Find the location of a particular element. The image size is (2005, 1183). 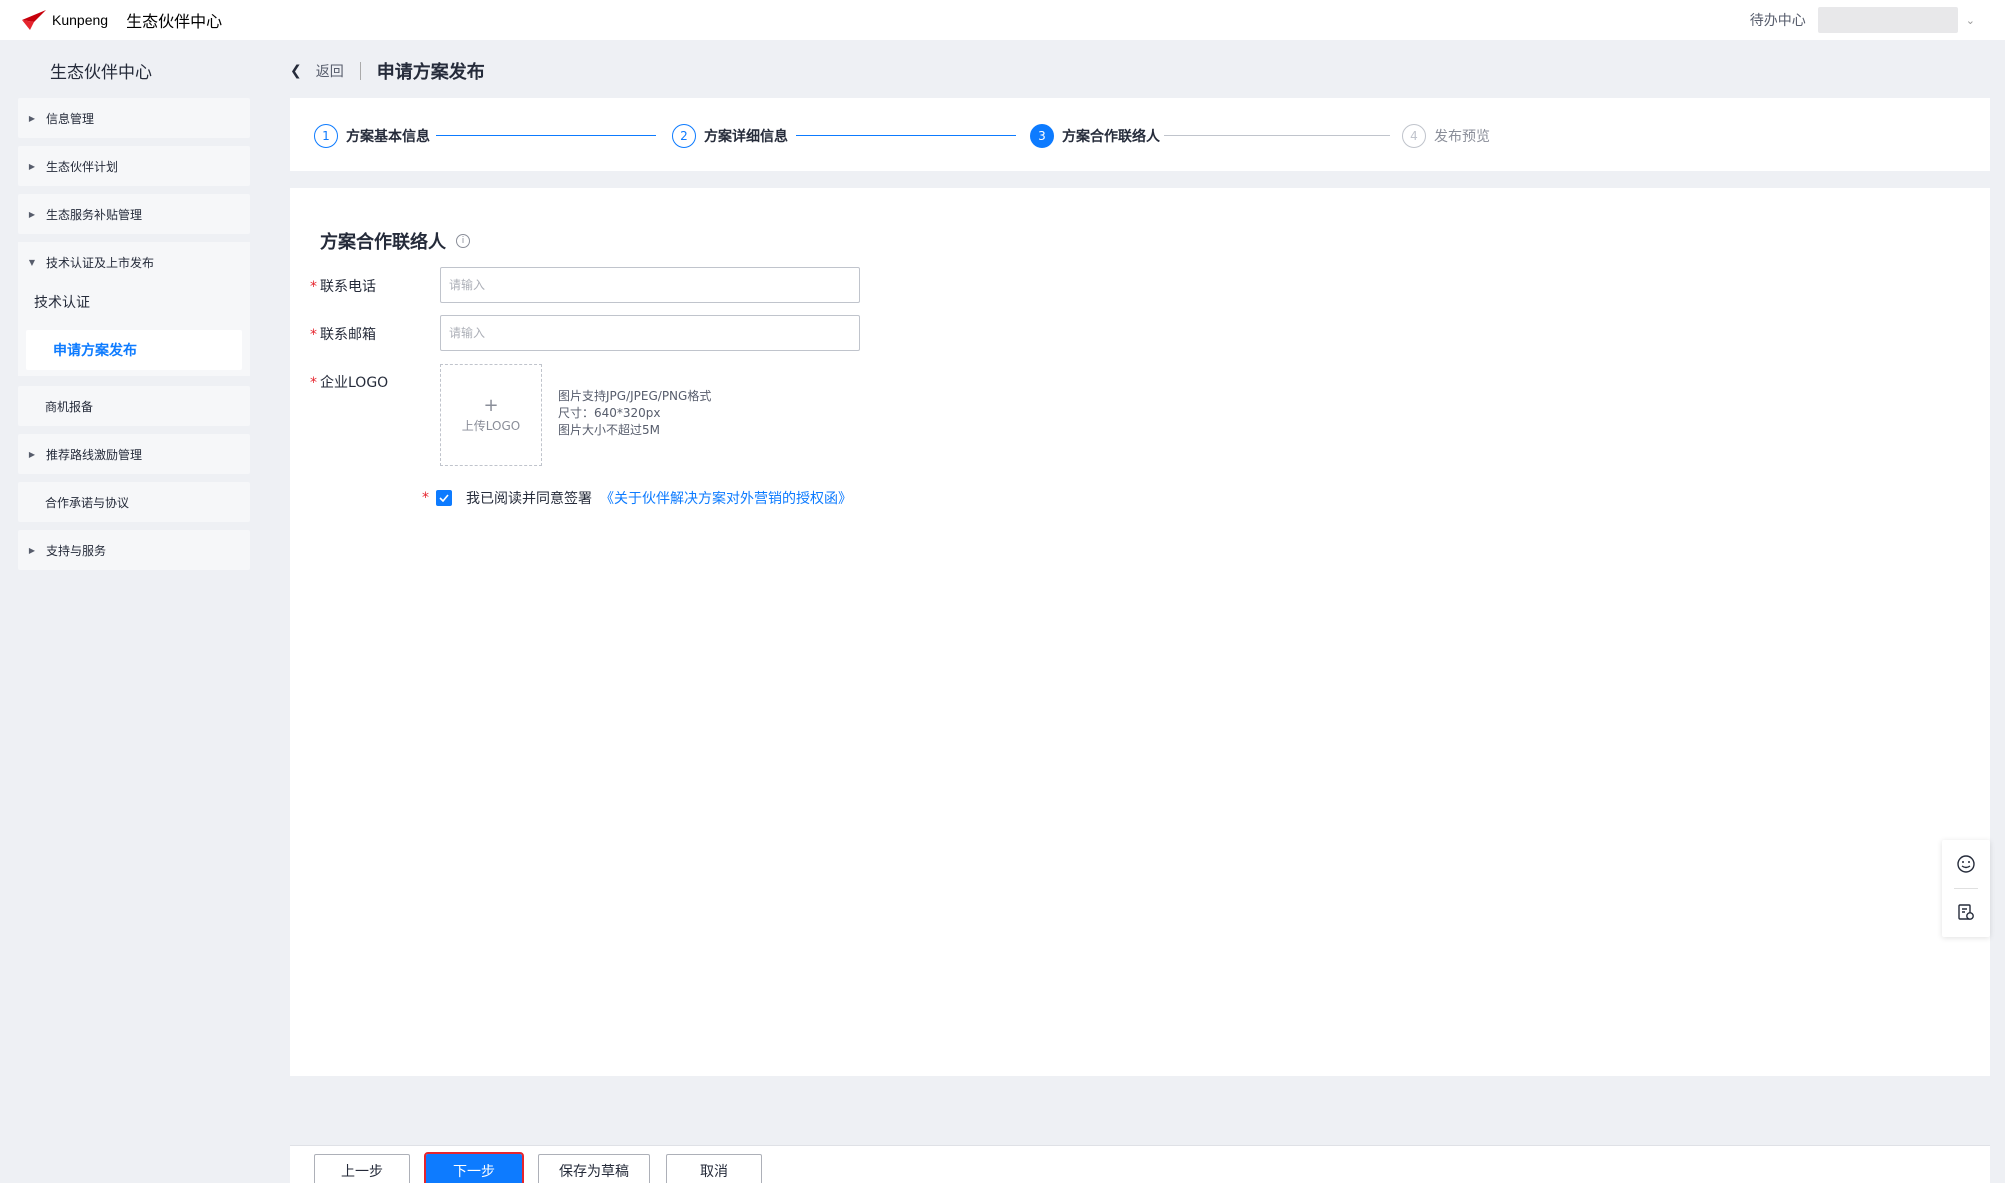

sidebar-title: 生态伙伴中心 is located at coordinates (101, 73).